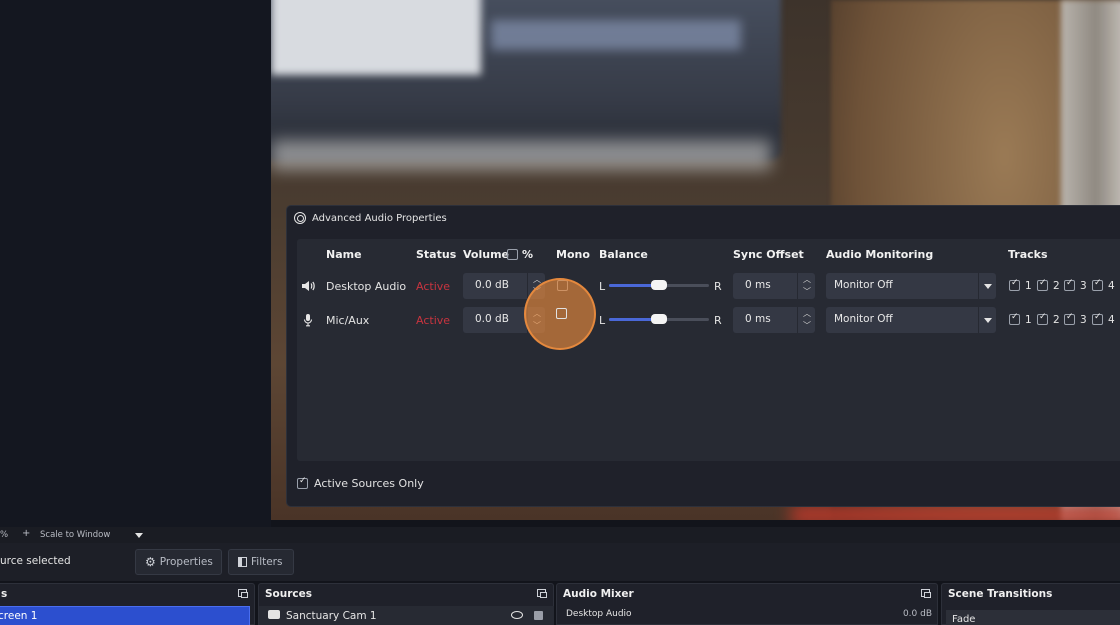 The width and height of the screenshot is (1120, 625). Describe the element at coordinates (125, 615) in the screenshot. I see `scene-item: creen 1` at that location.